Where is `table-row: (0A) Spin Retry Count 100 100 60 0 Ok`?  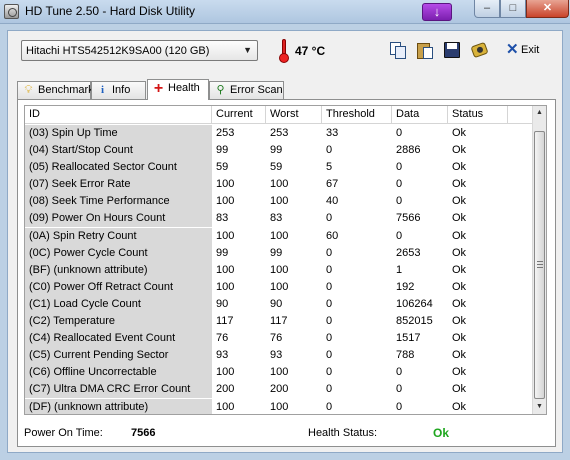
table-row: (0A) Spin Retry Count 100 100 60 0 Ok is located at coordinates (279, 236).